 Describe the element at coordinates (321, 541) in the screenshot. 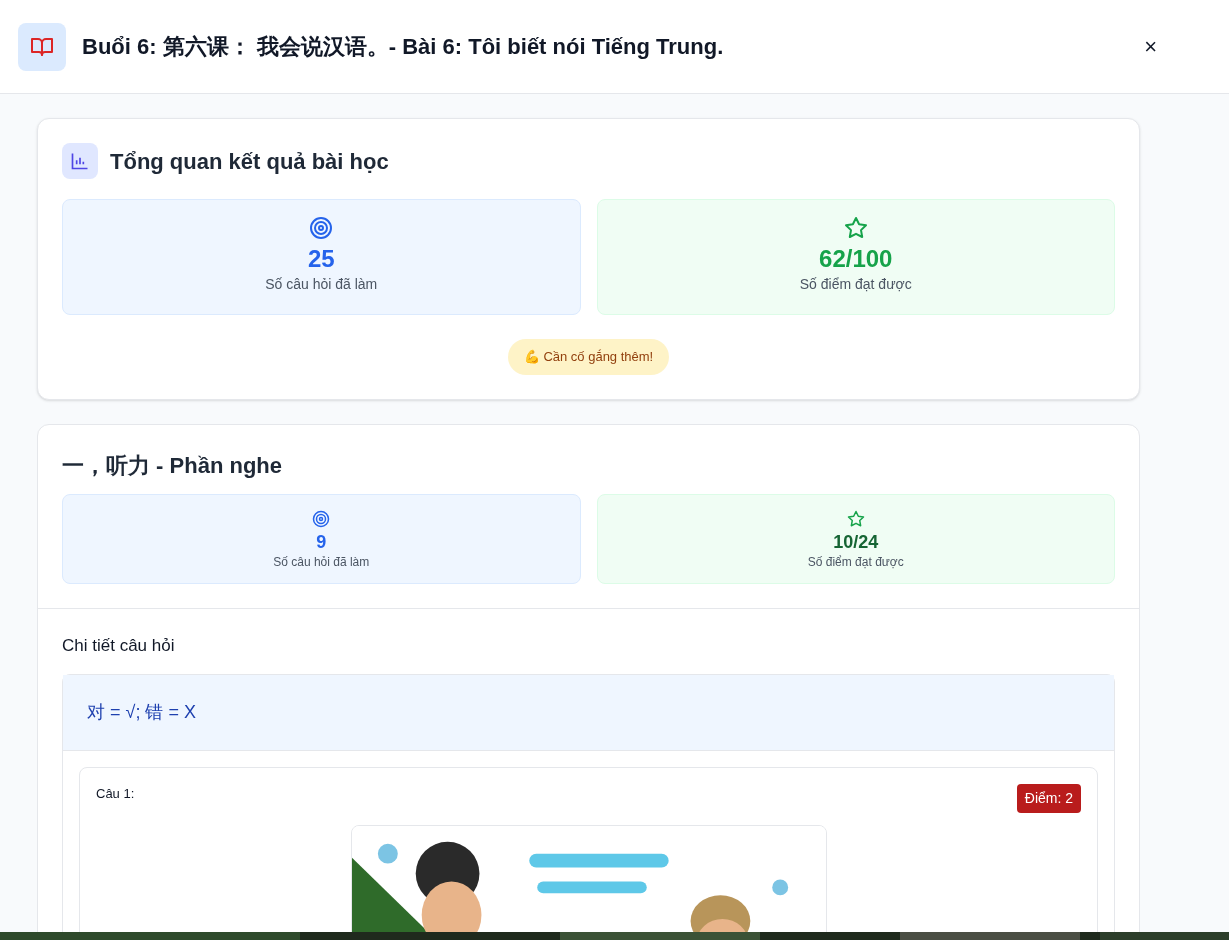

I see `stat-value: 9` at that location.